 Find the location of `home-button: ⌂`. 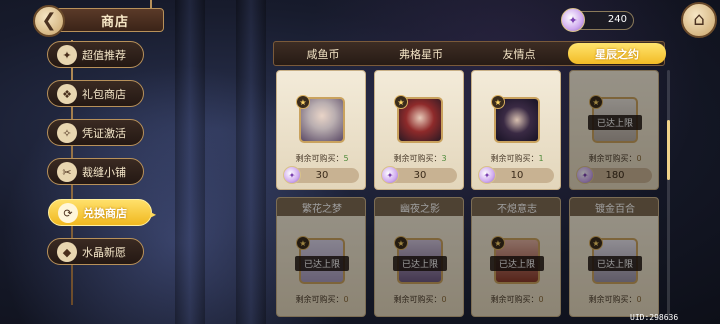

home-button: ⌂ is located at coordinates (699, 20).